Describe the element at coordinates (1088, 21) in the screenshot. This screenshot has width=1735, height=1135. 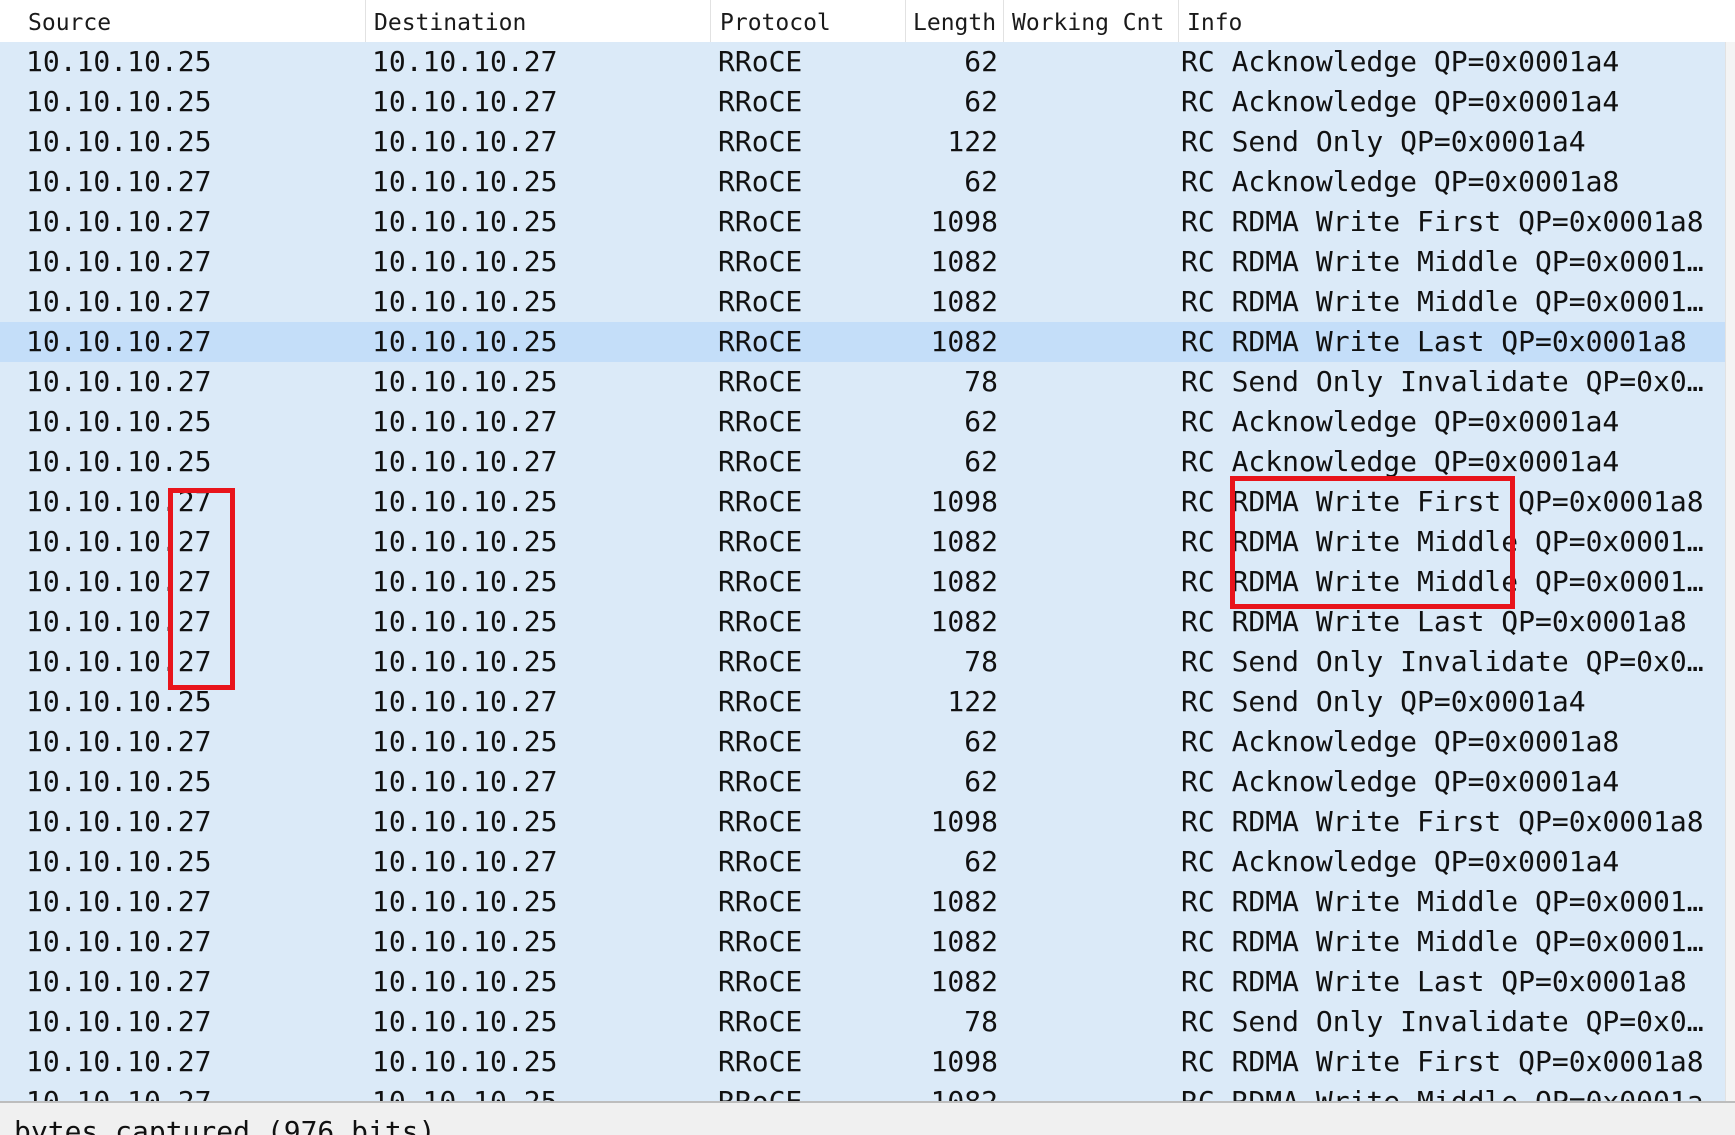
I see `column-header-working-cnt: Working Cnt` at that location.